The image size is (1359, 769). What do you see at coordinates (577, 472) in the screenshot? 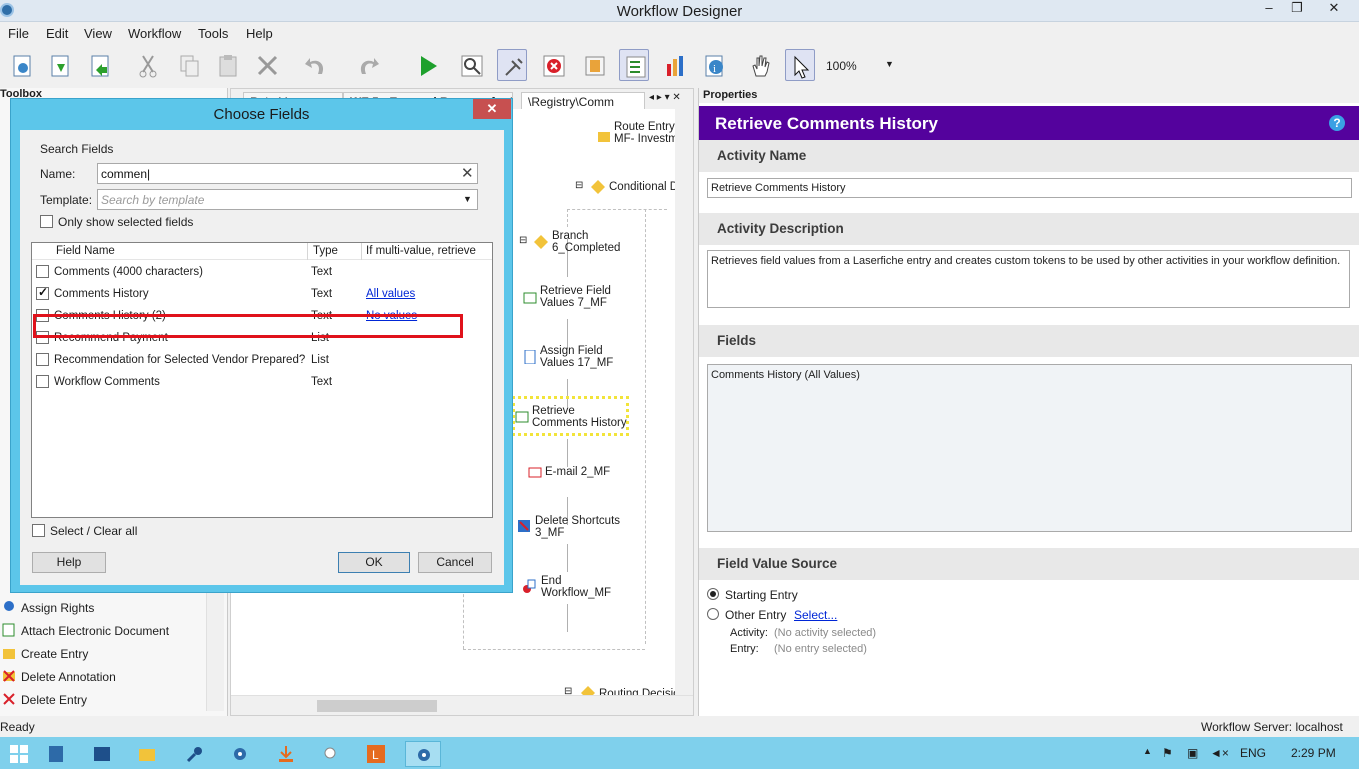
I see `node-email: E-mail 2_MF` at bounding box center [577, 472].